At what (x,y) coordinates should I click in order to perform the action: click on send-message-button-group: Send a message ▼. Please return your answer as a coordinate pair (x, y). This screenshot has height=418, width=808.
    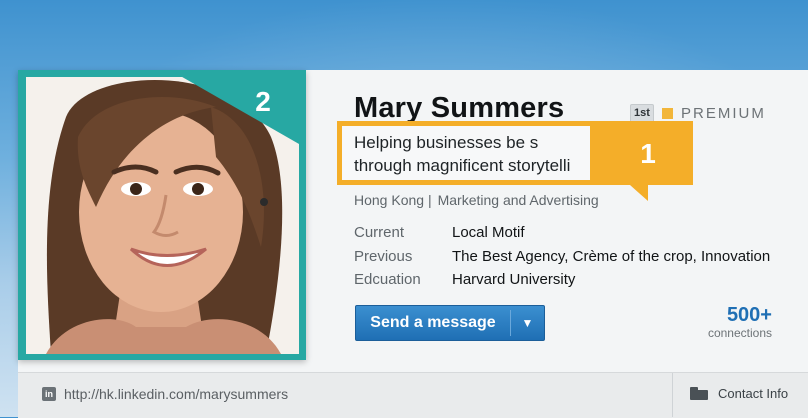
    Looking at the image, I should click on (450, 323).